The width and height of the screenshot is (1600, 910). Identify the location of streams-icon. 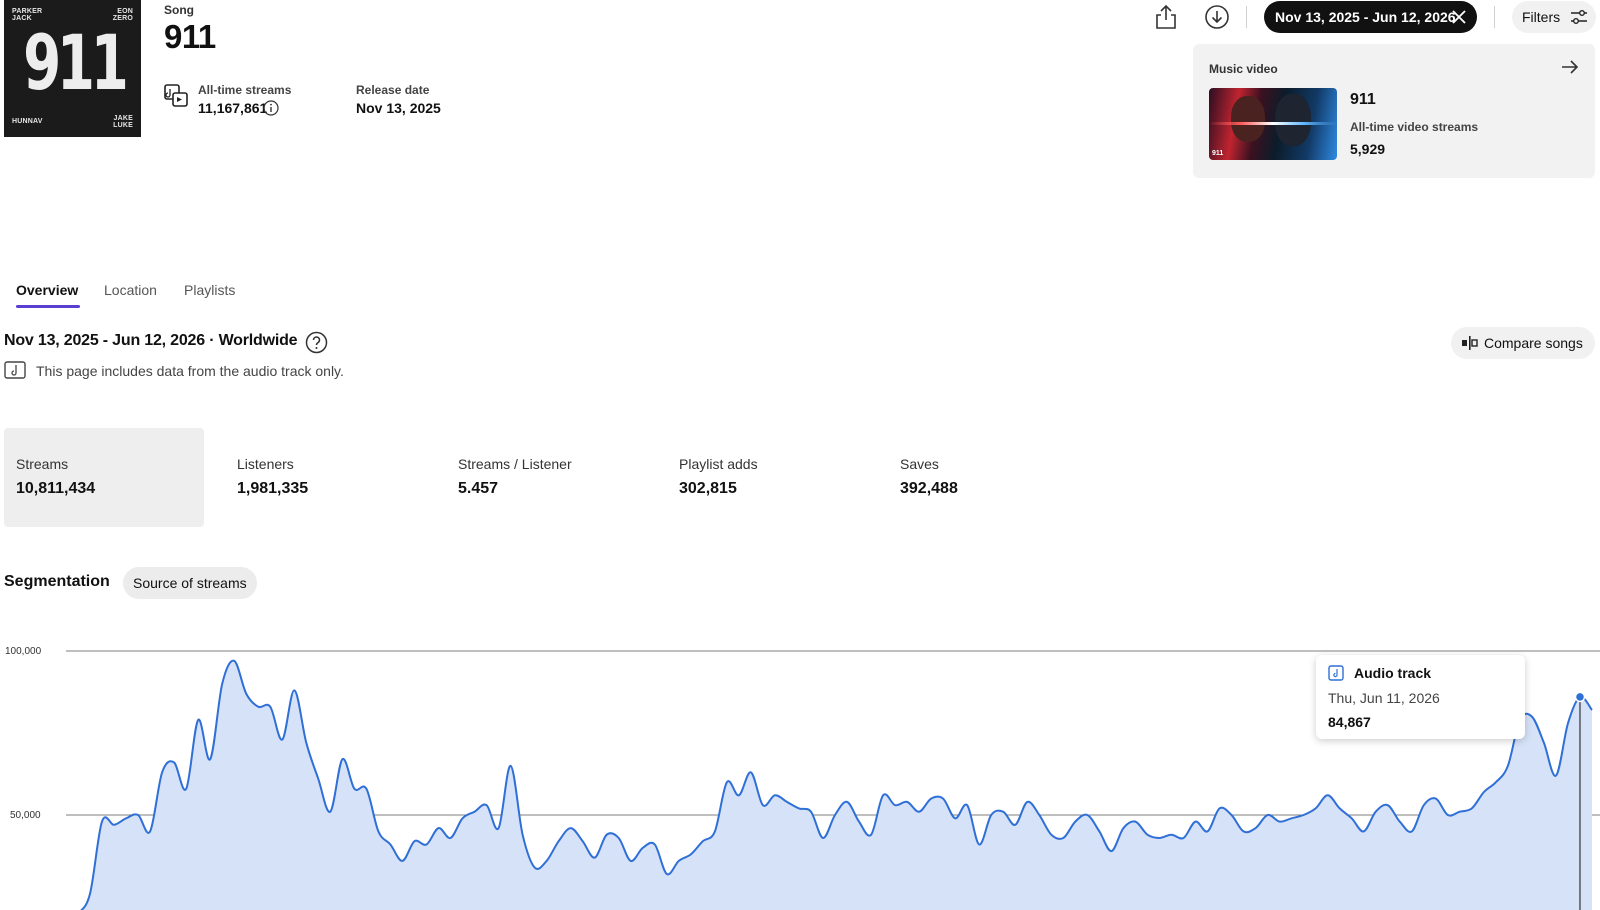
(176, 95).